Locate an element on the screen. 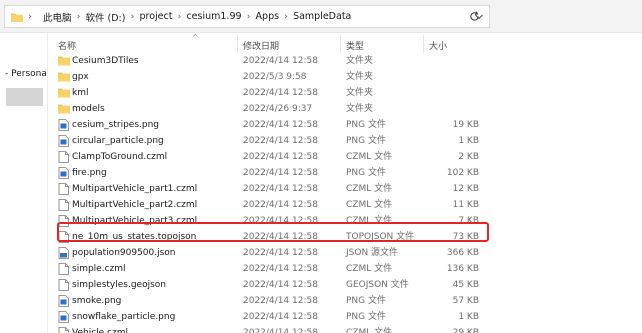 The image size is (642, 333). refresh-button is located at coordinates (474, 16).